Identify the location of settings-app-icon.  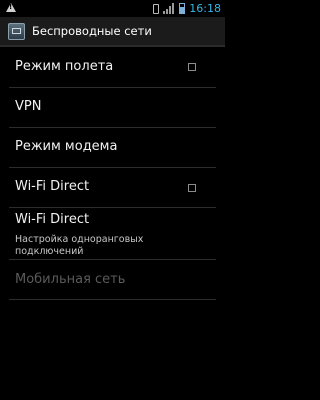
(16, 31).